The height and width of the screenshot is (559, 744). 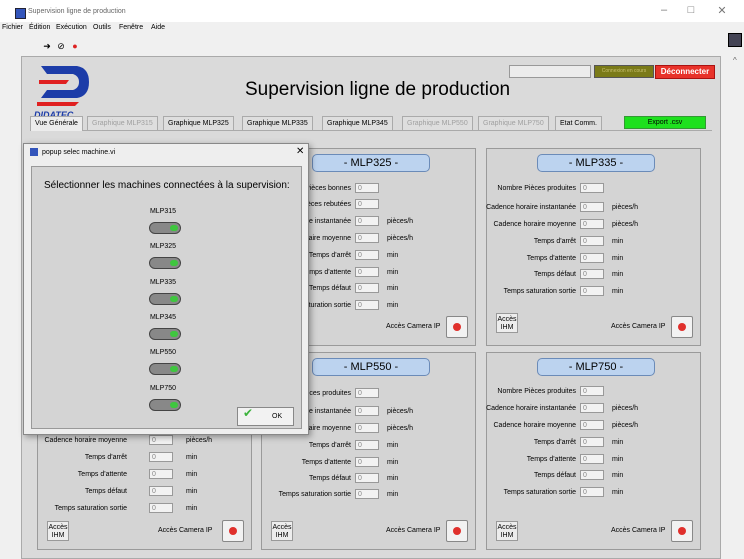 I want to click on close-icon: ✕, so click(x=722, y=11).